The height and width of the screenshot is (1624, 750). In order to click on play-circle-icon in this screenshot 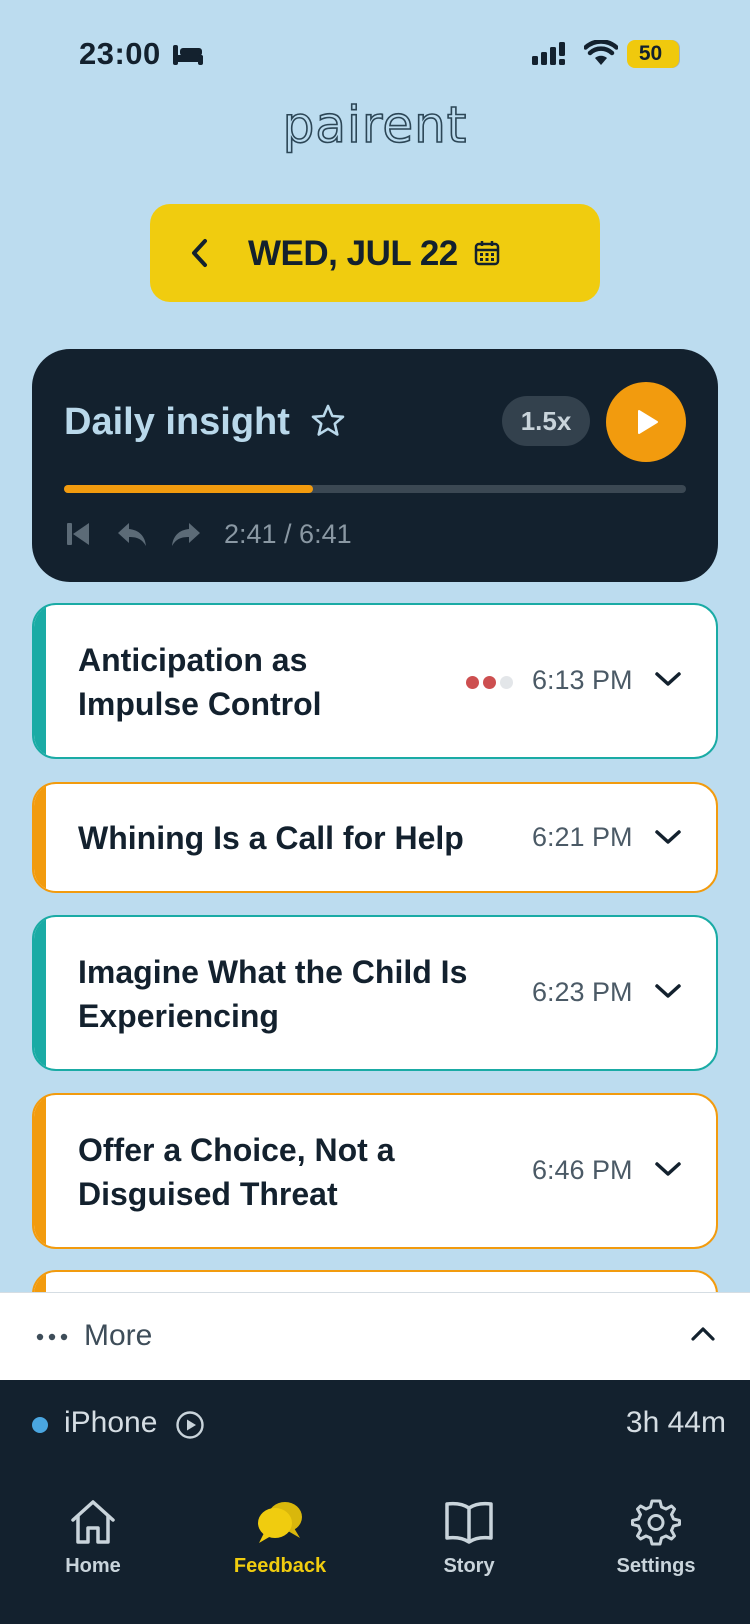, I will do `click(190, 1425)`.